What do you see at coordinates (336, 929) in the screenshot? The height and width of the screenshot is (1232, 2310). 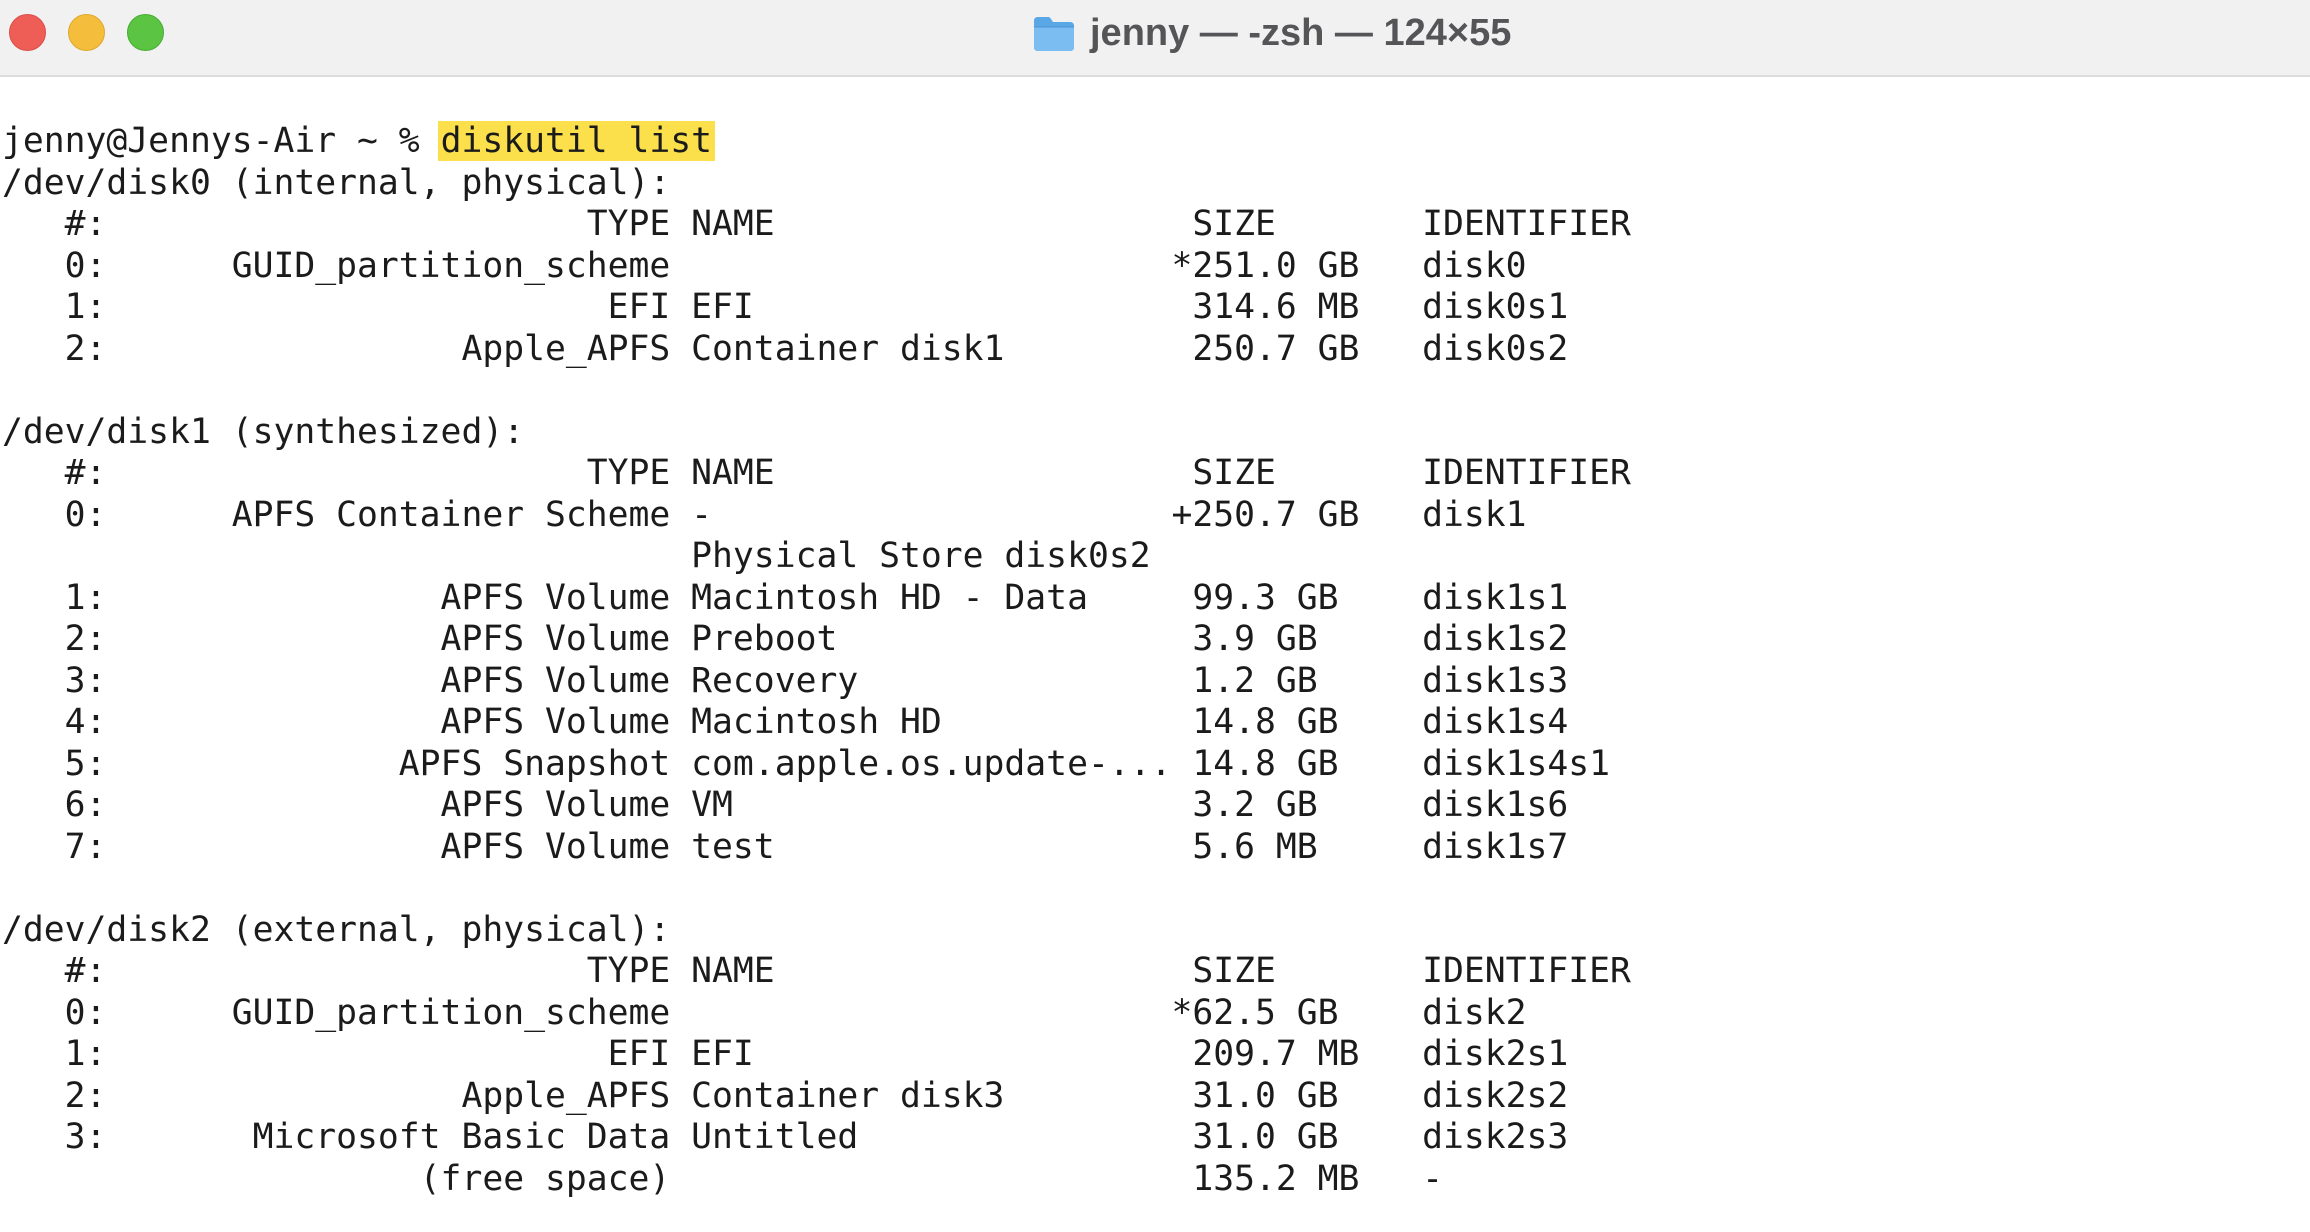 I see `output-line: /dev/disk2 (external, physical):` at bounding box center [336, 929].